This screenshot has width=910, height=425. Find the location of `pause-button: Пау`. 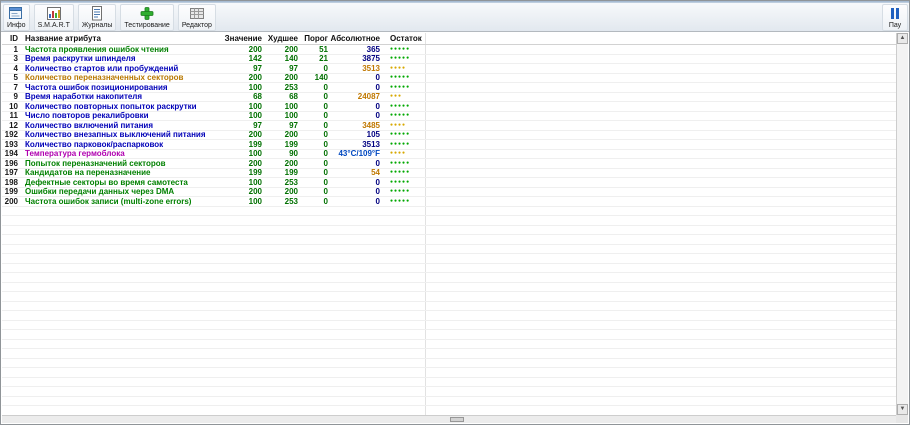

pause-button: Пау is located at coordinates (895, 17).